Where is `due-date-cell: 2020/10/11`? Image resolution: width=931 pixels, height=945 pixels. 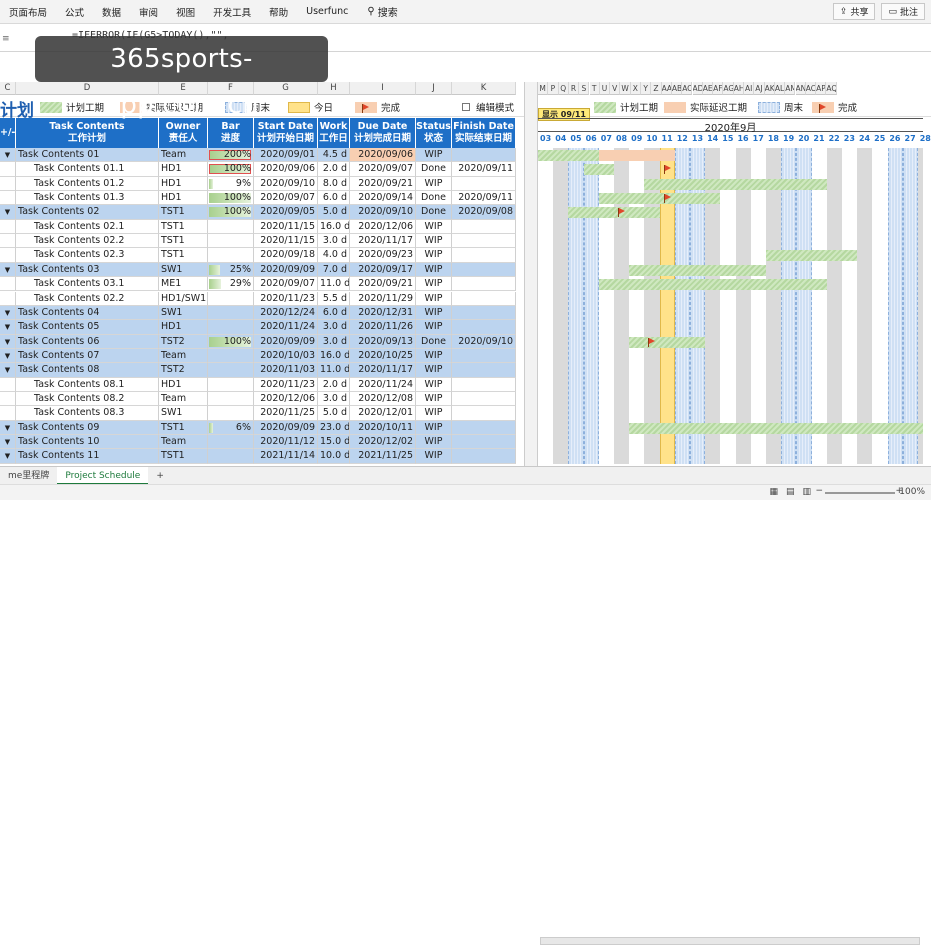 due-date-cell: 2020/10/11 is located at coordinates (383, 427).